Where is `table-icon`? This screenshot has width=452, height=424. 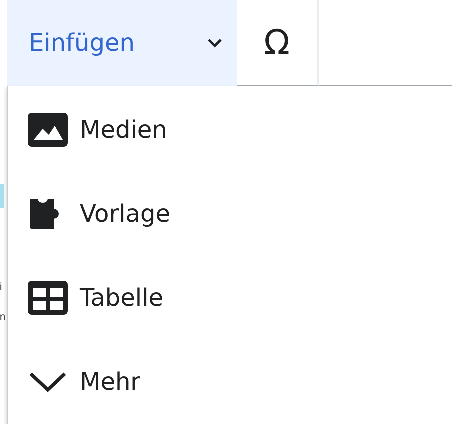 table-icon is located at coordinates (48, 298).